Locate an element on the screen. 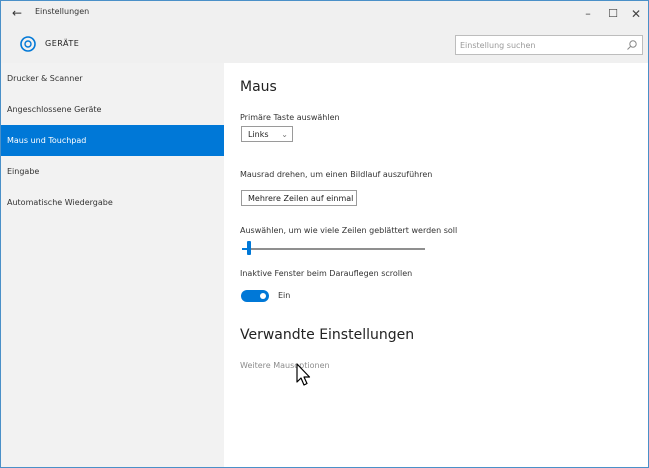 This screenshot has height=468, width=649. scroll-mode-value: Mehrere Zeilen auf einmal is located at coordinates (301, 198).